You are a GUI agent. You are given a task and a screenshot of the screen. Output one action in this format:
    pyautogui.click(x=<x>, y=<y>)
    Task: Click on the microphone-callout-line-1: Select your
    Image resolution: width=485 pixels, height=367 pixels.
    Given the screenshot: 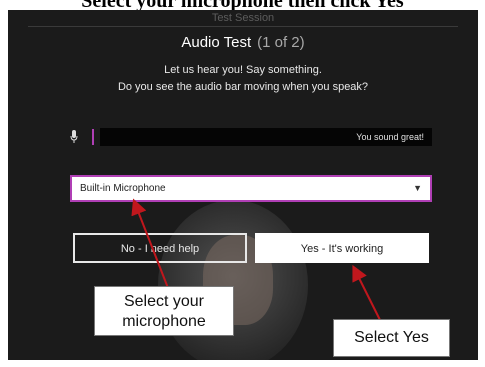 What is the action you would take?
    pyautogui.click(x=164, y=301)
    